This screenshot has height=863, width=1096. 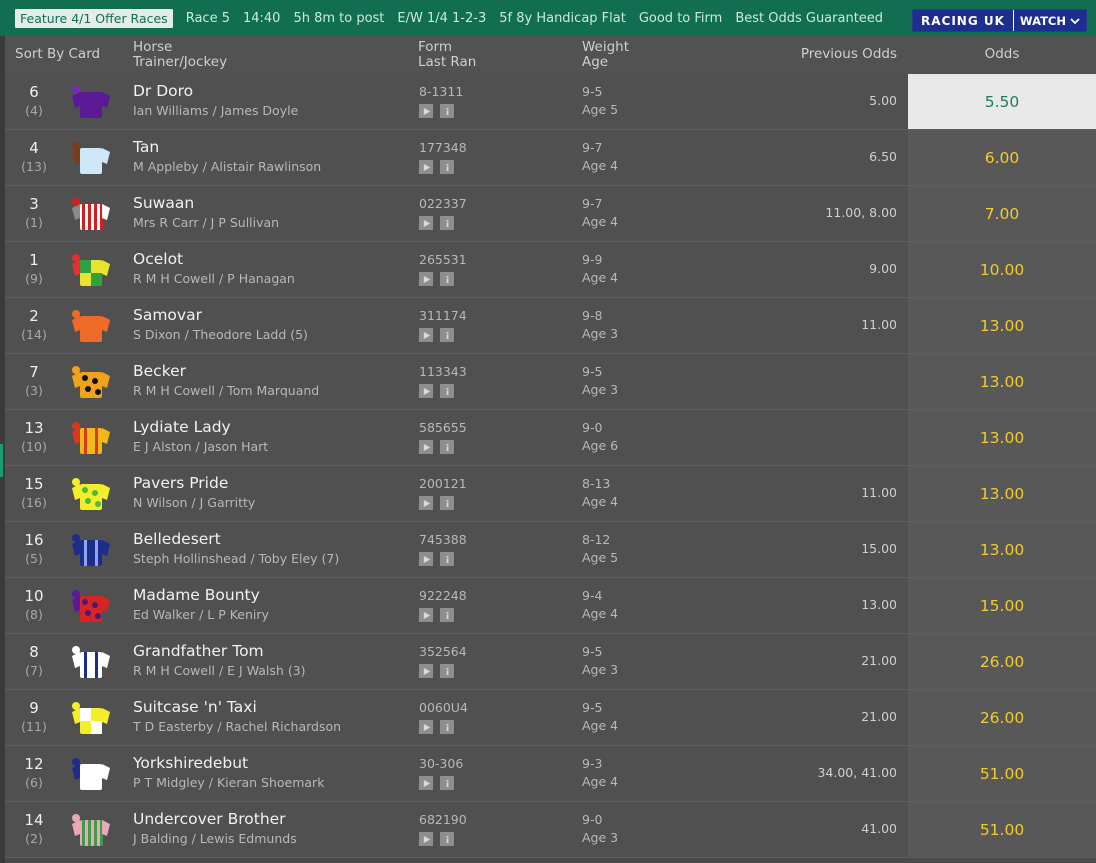 I want to click on odds-button: 15.00, so click(x=1002, y=605).